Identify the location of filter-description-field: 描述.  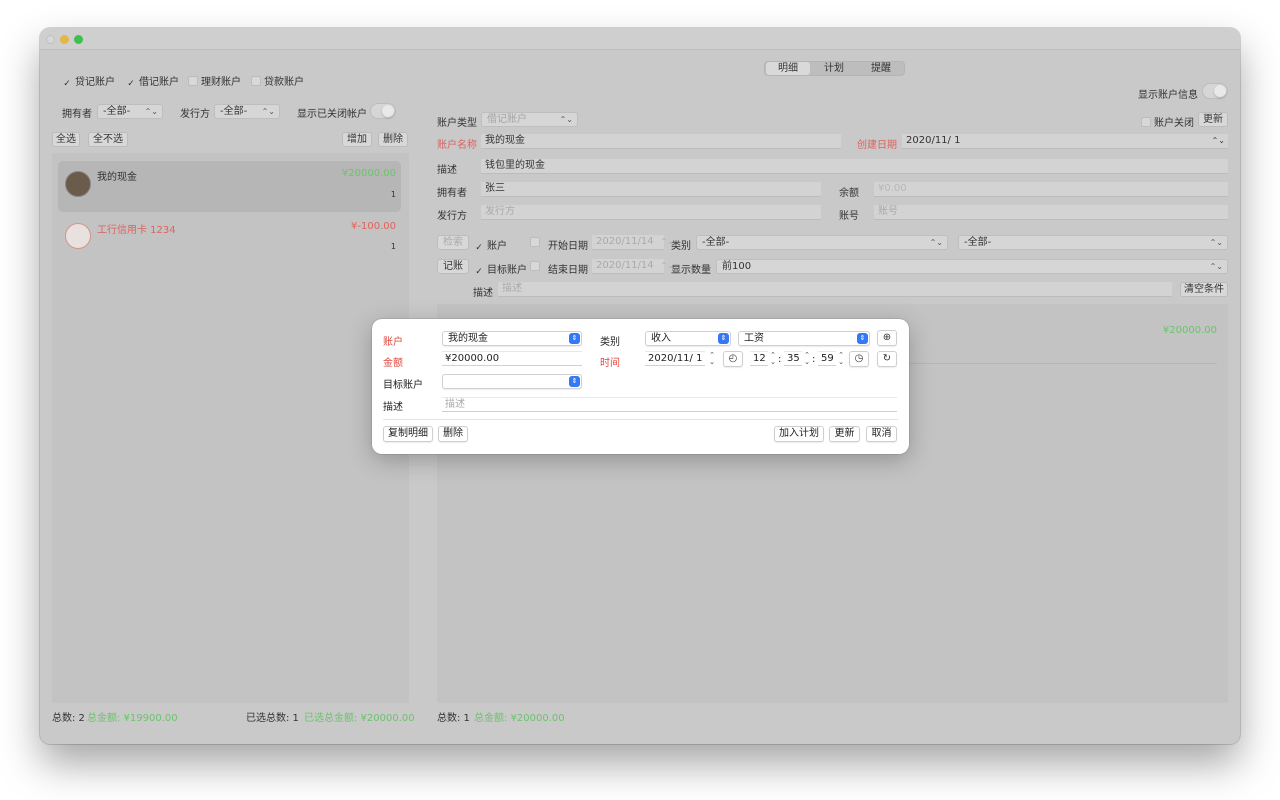
(835, 289).